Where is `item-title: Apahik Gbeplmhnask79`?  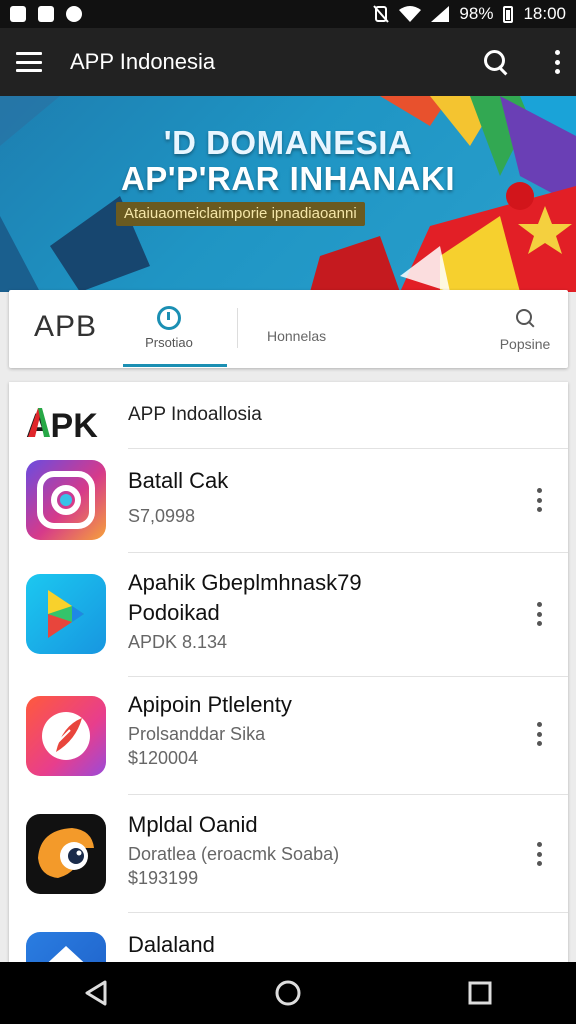
item-title: Apahik Gbeplmhnask79 is located at coordinates (245, 582).